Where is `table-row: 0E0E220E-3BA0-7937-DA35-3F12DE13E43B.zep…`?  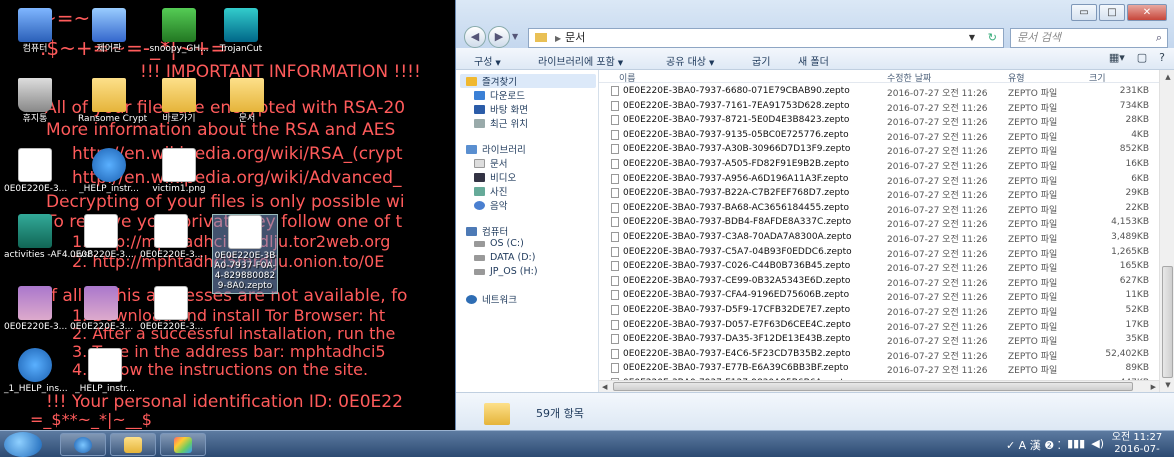
table-row: 0E0E220E-3BA0-7937-DA35-3F12DE13E43B.zep… is located at coordinates (879, 339).